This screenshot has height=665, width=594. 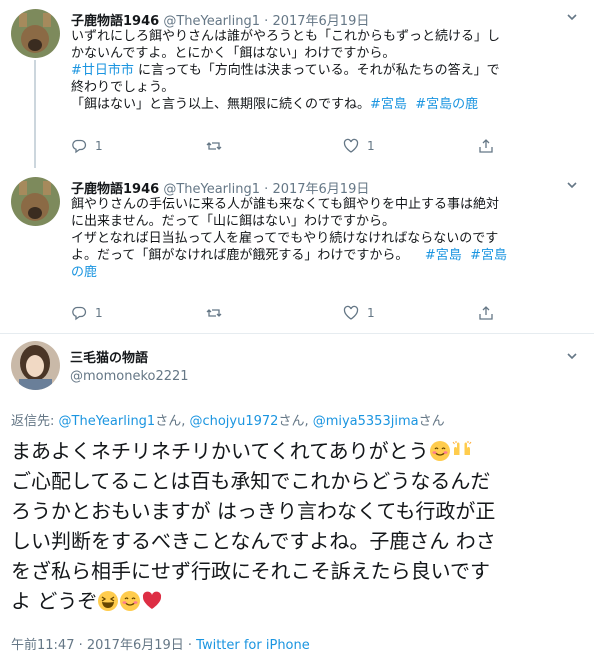 What do you see at coordinates (152, 600) in the screenshot?
I see `red-heart-emoji-icon` at bounding box center [152, 600].